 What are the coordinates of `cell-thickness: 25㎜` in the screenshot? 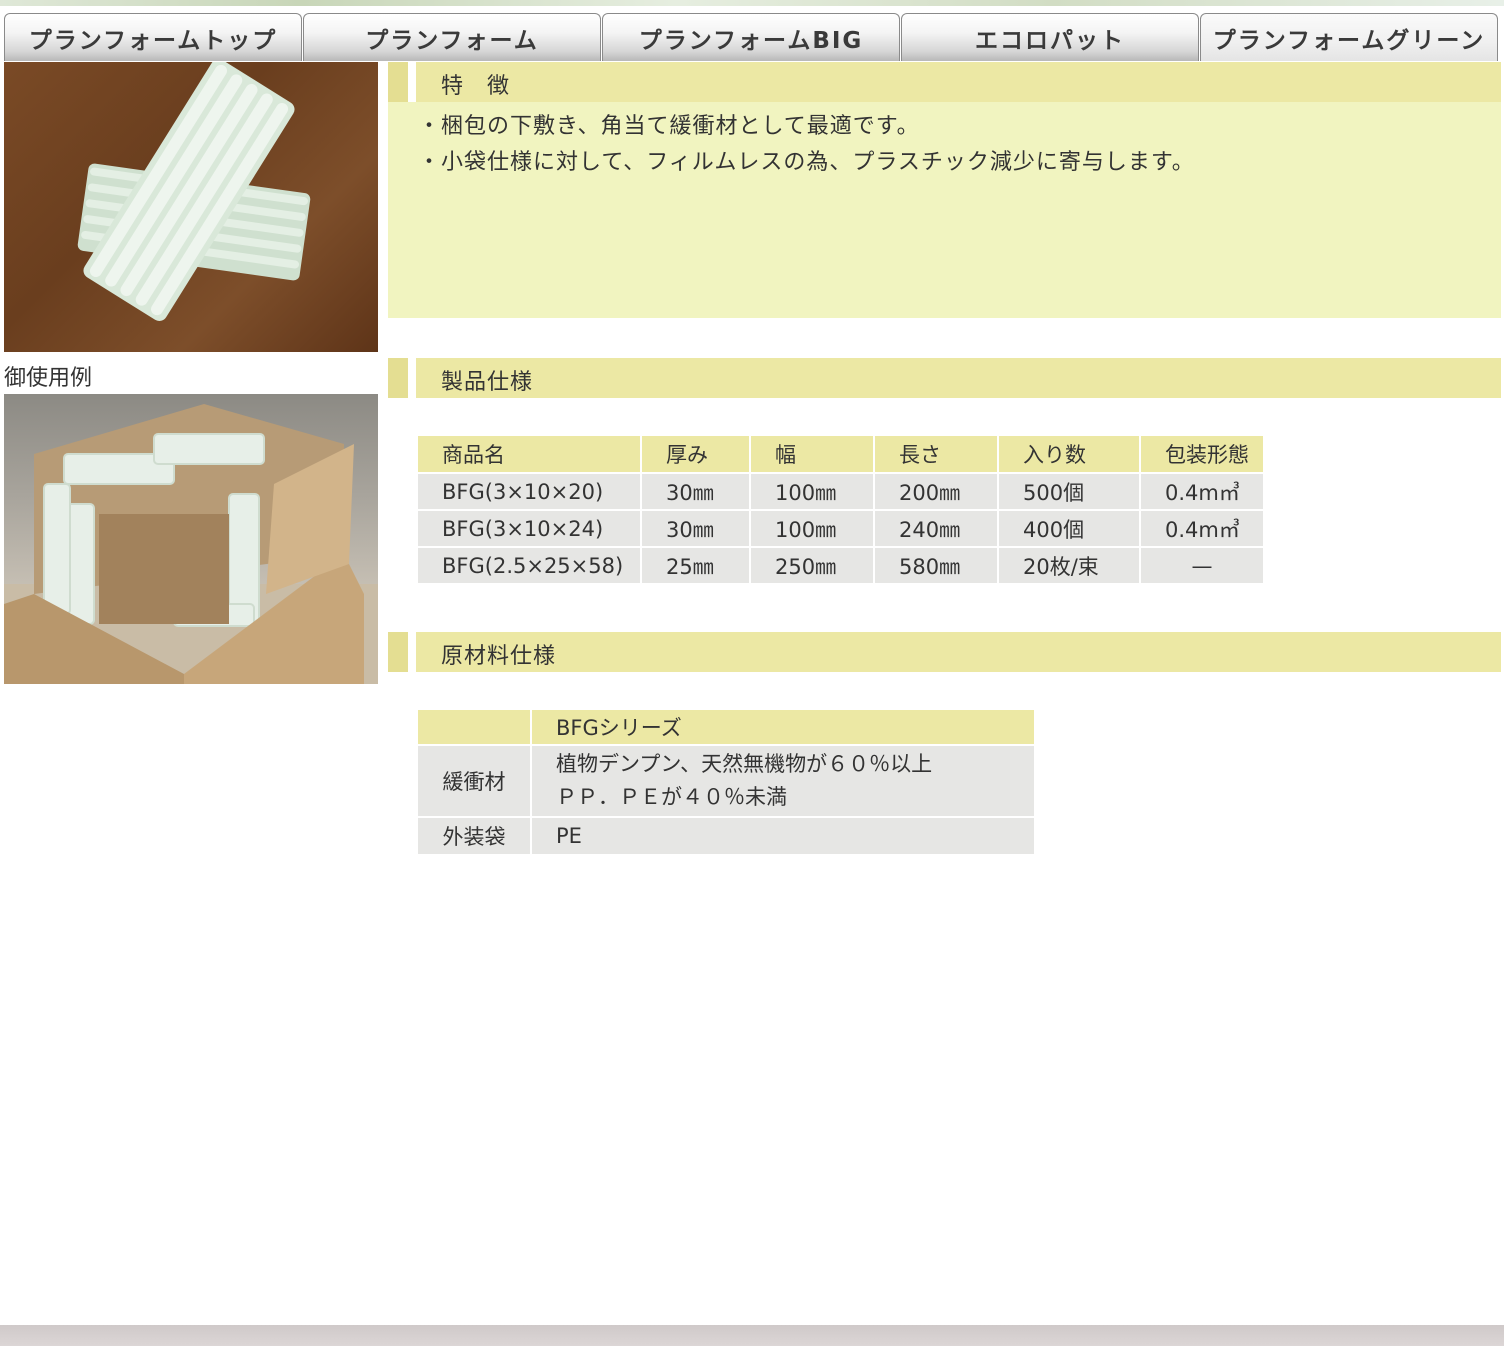 It's located at (695, 565).